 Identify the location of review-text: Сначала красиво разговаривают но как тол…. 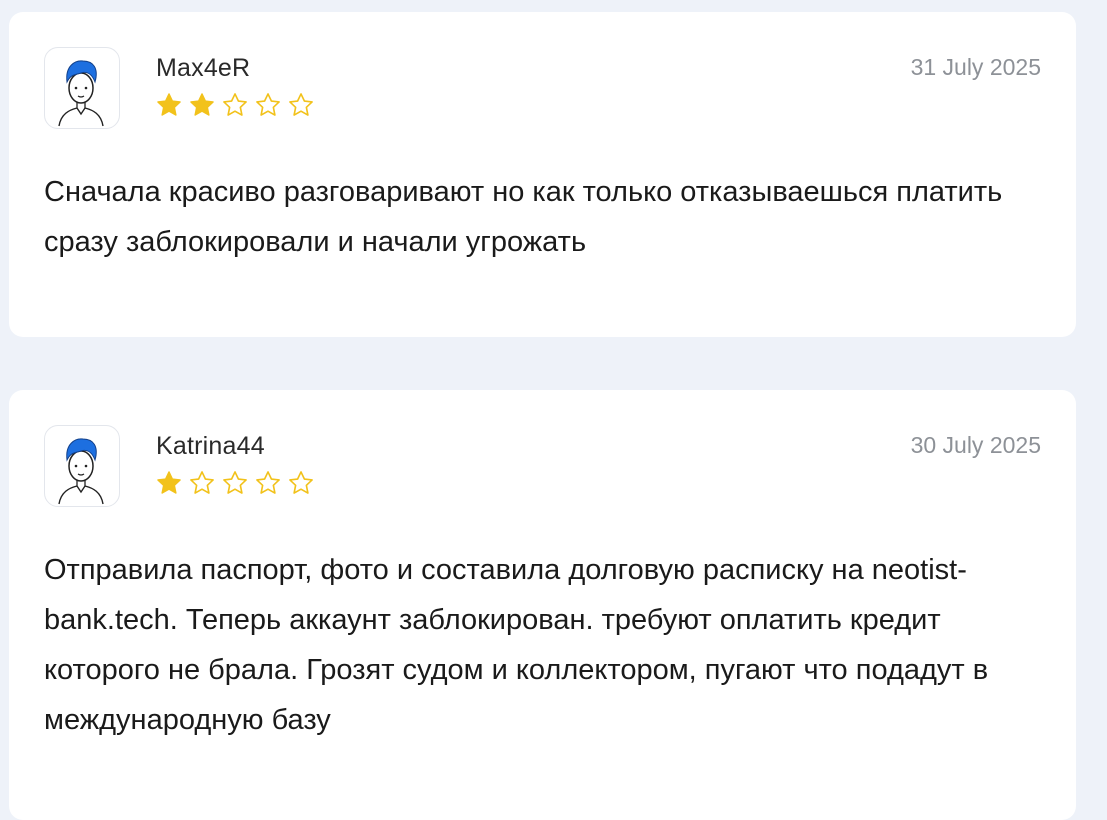
(523, 217).